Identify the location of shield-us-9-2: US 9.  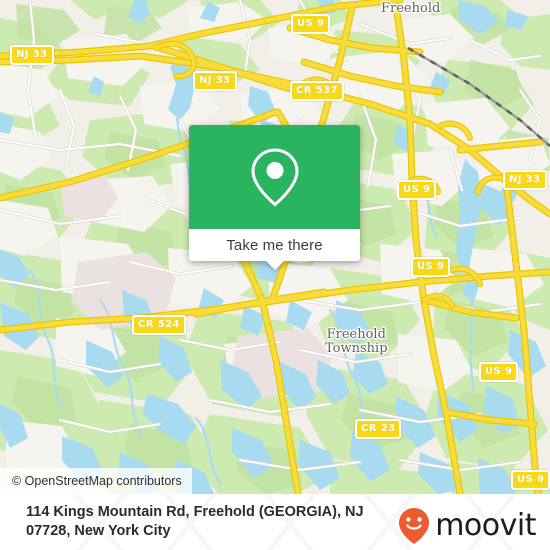
(417, 190).